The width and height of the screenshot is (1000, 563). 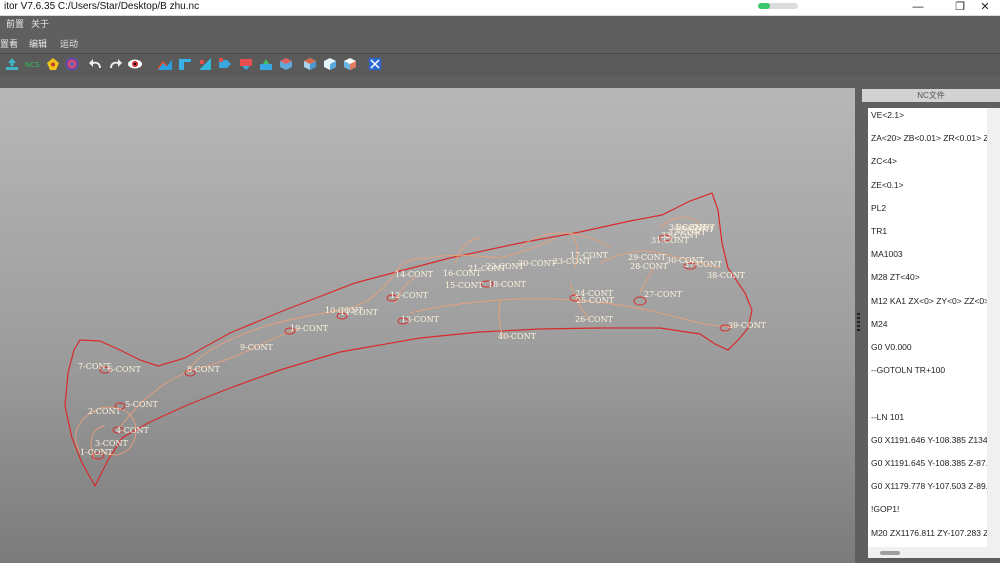 What do you see at coordinates (663, 294) in the screenshot?
I see `contour-label: 27-CONT` at bounding box center [663, 294].